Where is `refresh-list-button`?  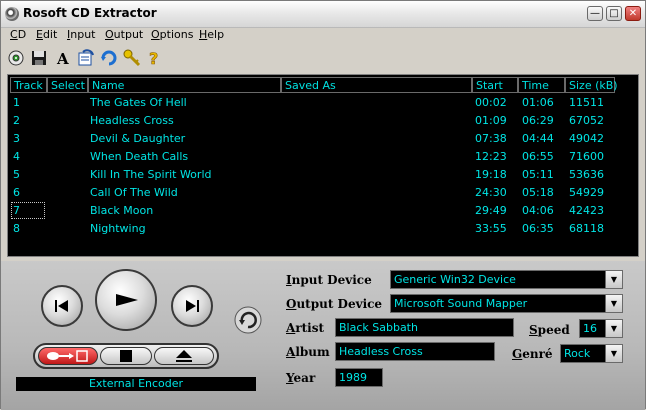 refresh-list-button is located at coordinates (86, 58).